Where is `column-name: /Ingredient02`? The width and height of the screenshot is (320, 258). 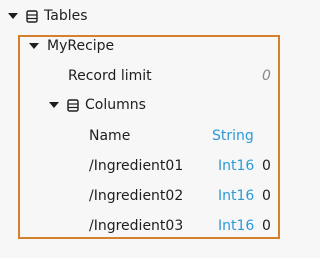 column-name: /Ingredient02 is located at coordinates (136, 196).